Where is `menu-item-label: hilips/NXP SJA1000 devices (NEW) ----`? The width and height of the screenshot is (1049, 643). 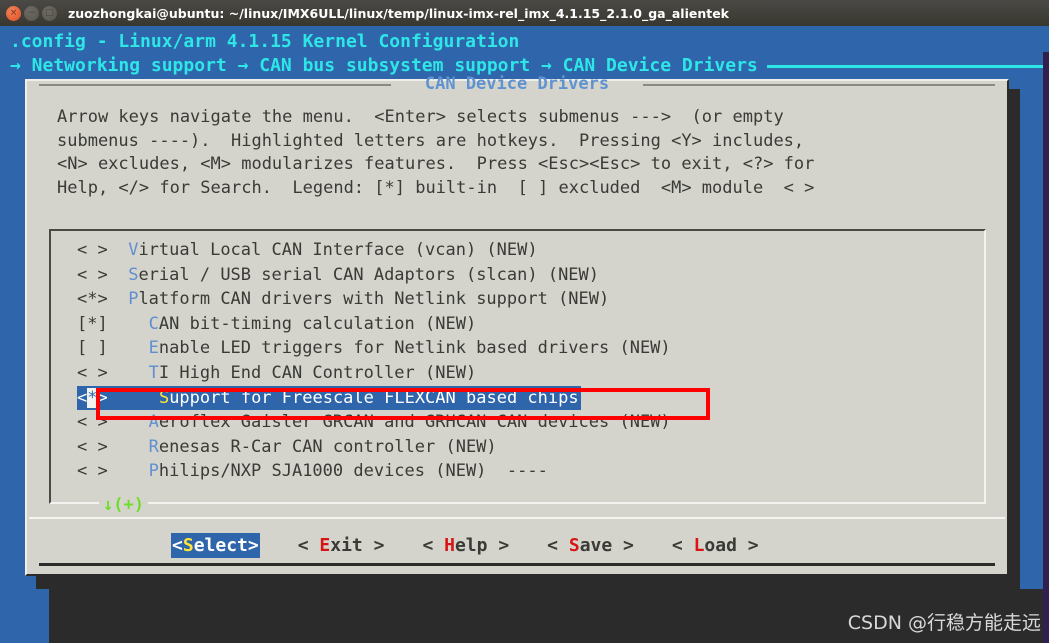
menu-item-label: hilips/NXP SJA1000 devices (NEW) ---- is located at coordinates (353, 471).